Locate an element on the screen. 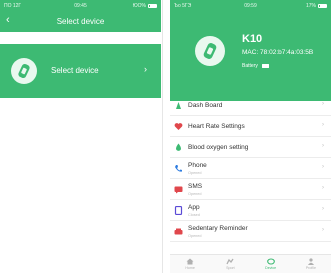 The height and width of the screenshot is (273, 331). menu-label: Blood oxygen setting is located at coordinates (218, 147).